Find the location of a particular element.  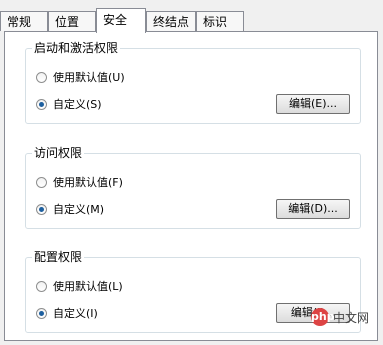

group-title: 配置权限 is located at coordinates (58, 257).